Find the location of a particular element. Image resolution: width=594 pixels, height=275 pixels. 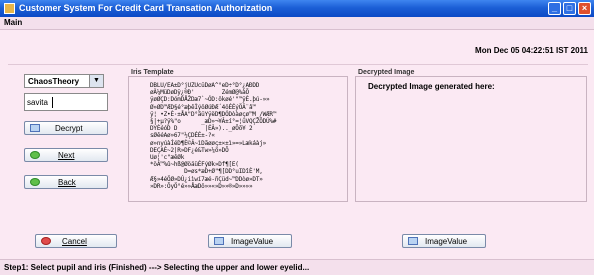

text-caret is located at coordinates (52, 102).